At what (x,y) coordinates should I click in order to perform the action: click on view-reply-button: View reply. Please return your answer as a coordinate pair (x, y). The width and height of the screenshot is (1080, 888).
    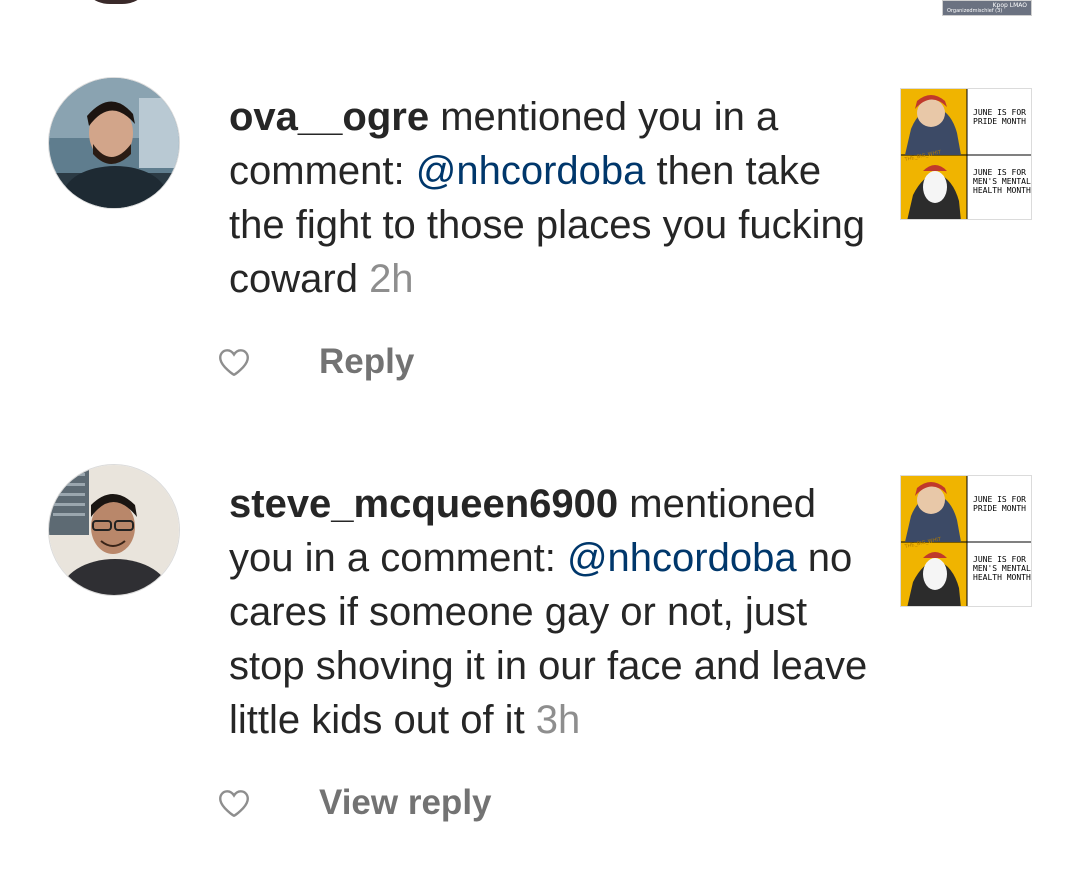
    Looking at the image, I should click on (405, 803).